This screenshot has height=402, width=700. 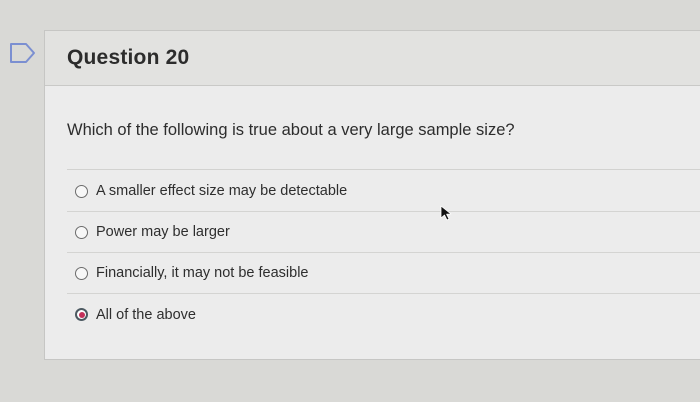 I want to click on radio-button-selected, so click(x=81, y=314).